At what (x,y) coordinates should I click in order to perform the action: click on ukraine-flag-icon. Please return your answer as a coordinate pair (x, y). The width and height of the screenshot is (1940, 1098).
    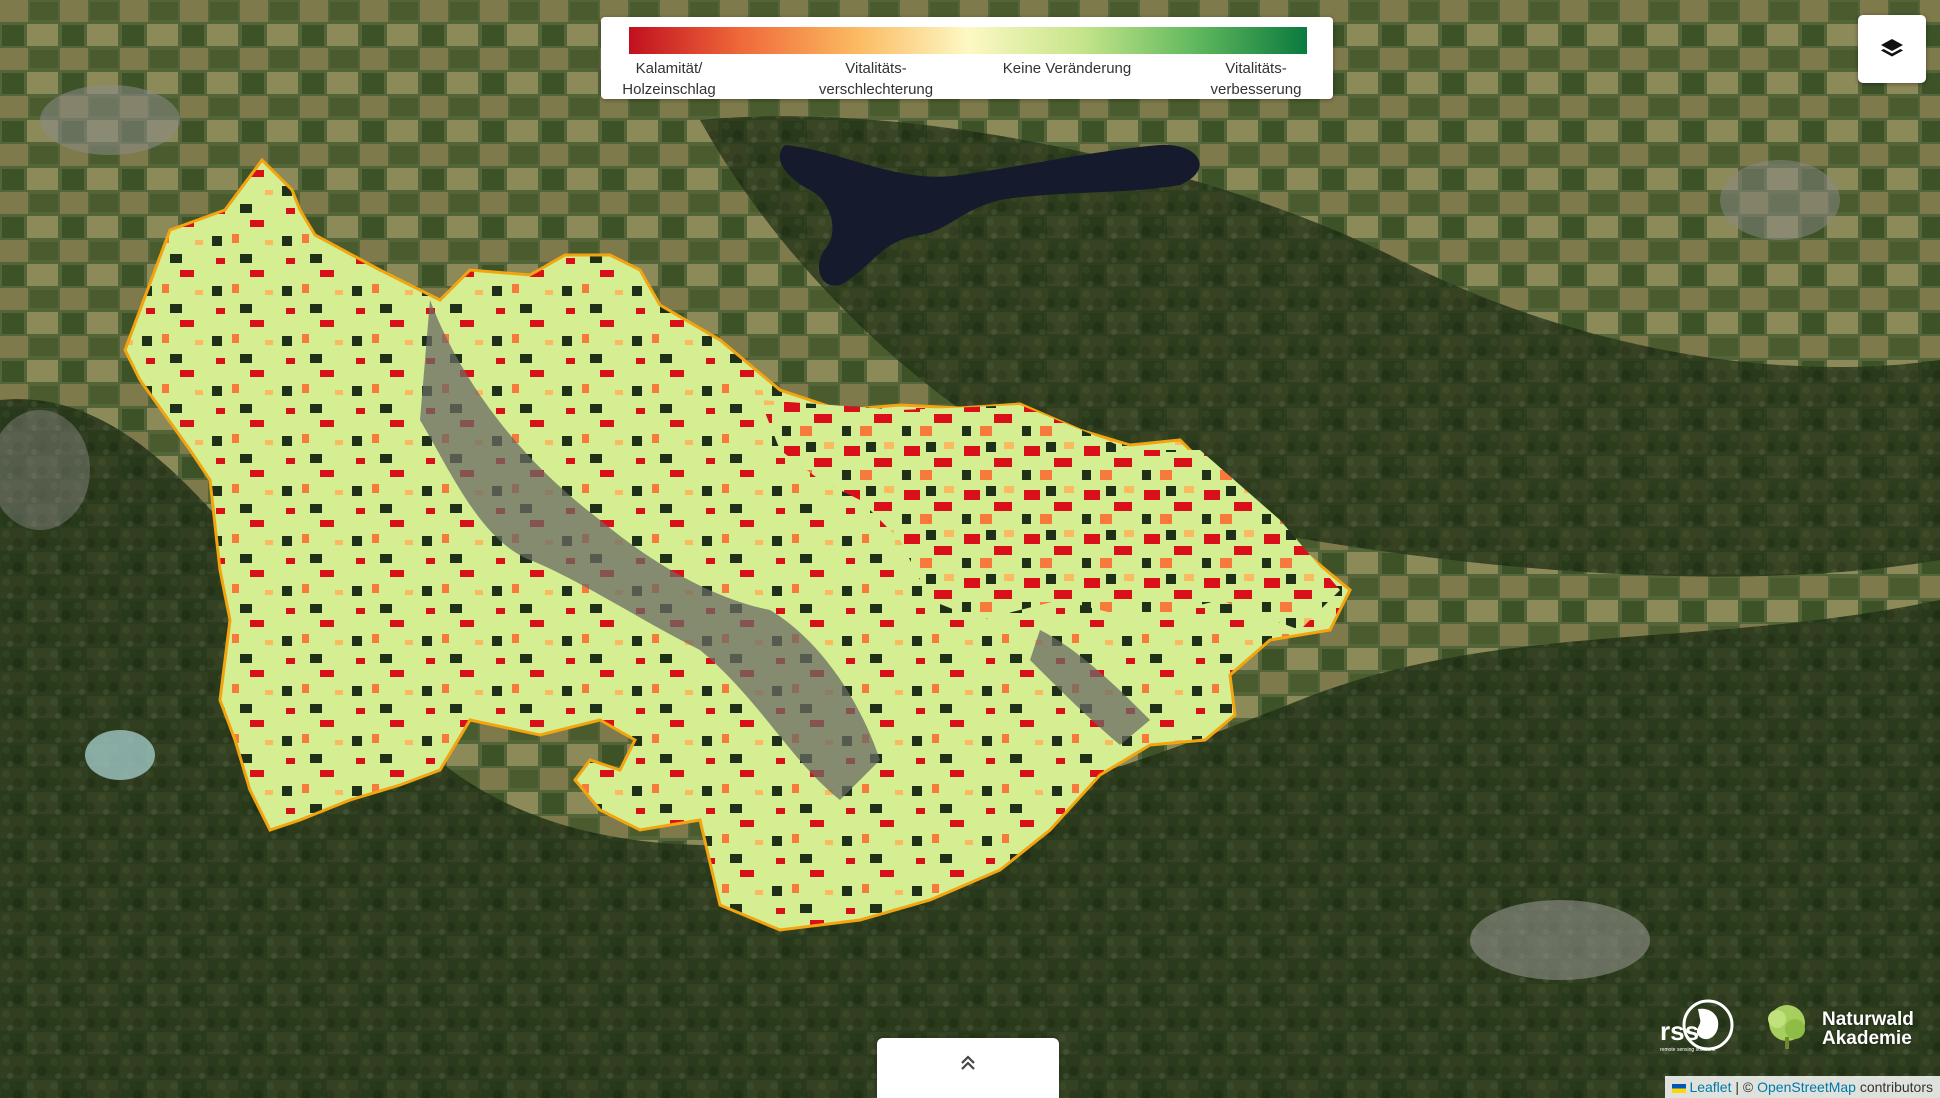
    Looking at the image, I should click on (1679, 1088).